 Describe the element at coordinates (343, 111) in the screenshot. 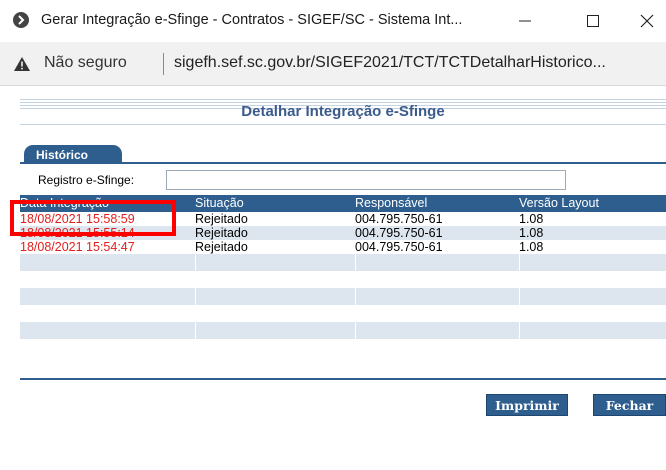

I see `page-title: Detalhar Integração e-Sfinge` at that location.